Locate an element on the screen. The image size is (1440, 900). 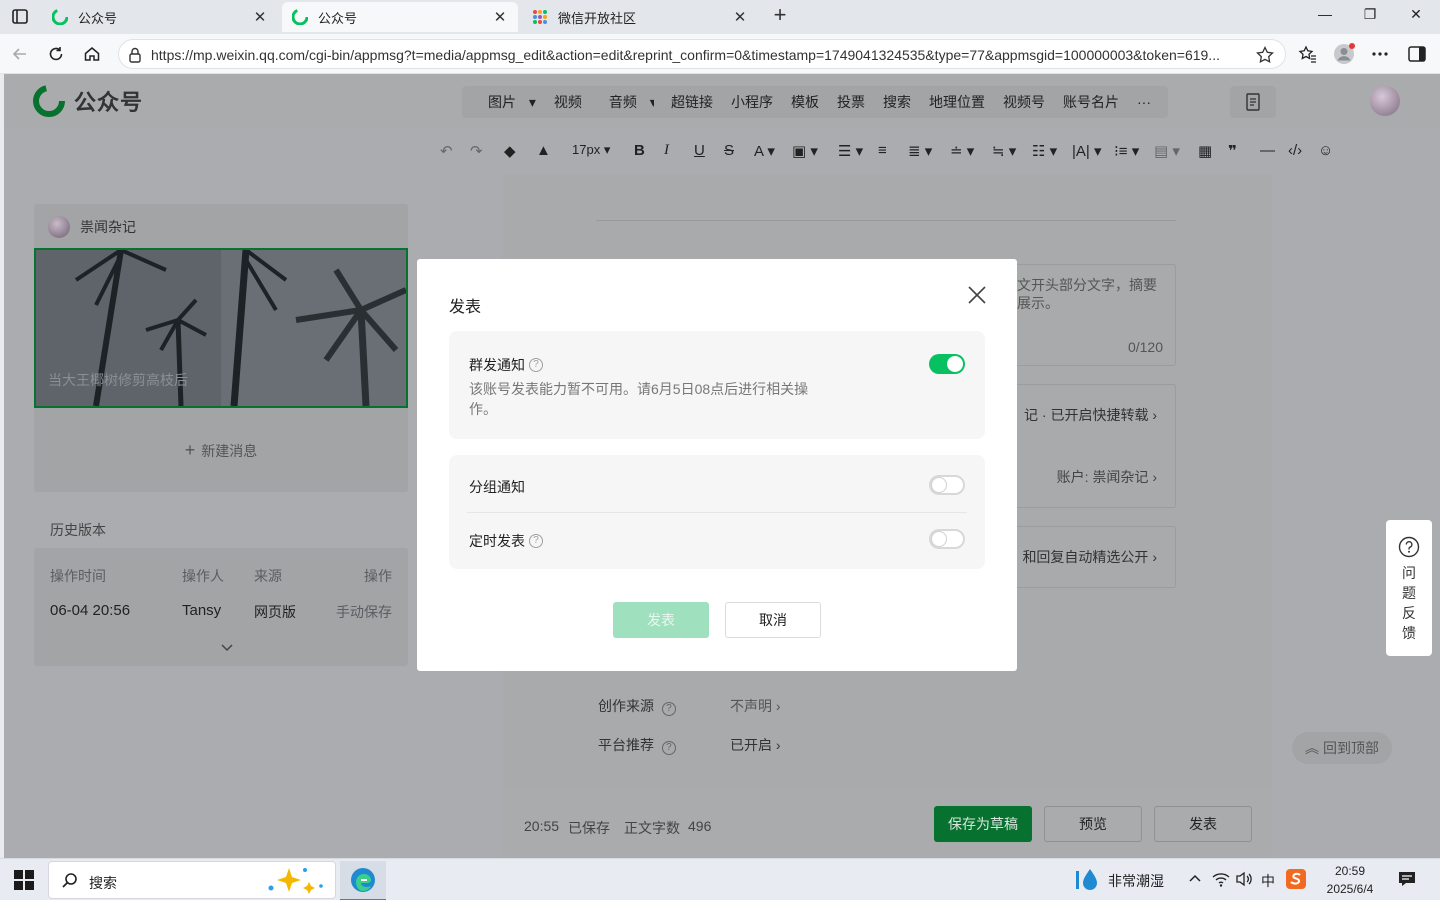
format-painter-icon: ◆ is located at coordinates (510, 151).